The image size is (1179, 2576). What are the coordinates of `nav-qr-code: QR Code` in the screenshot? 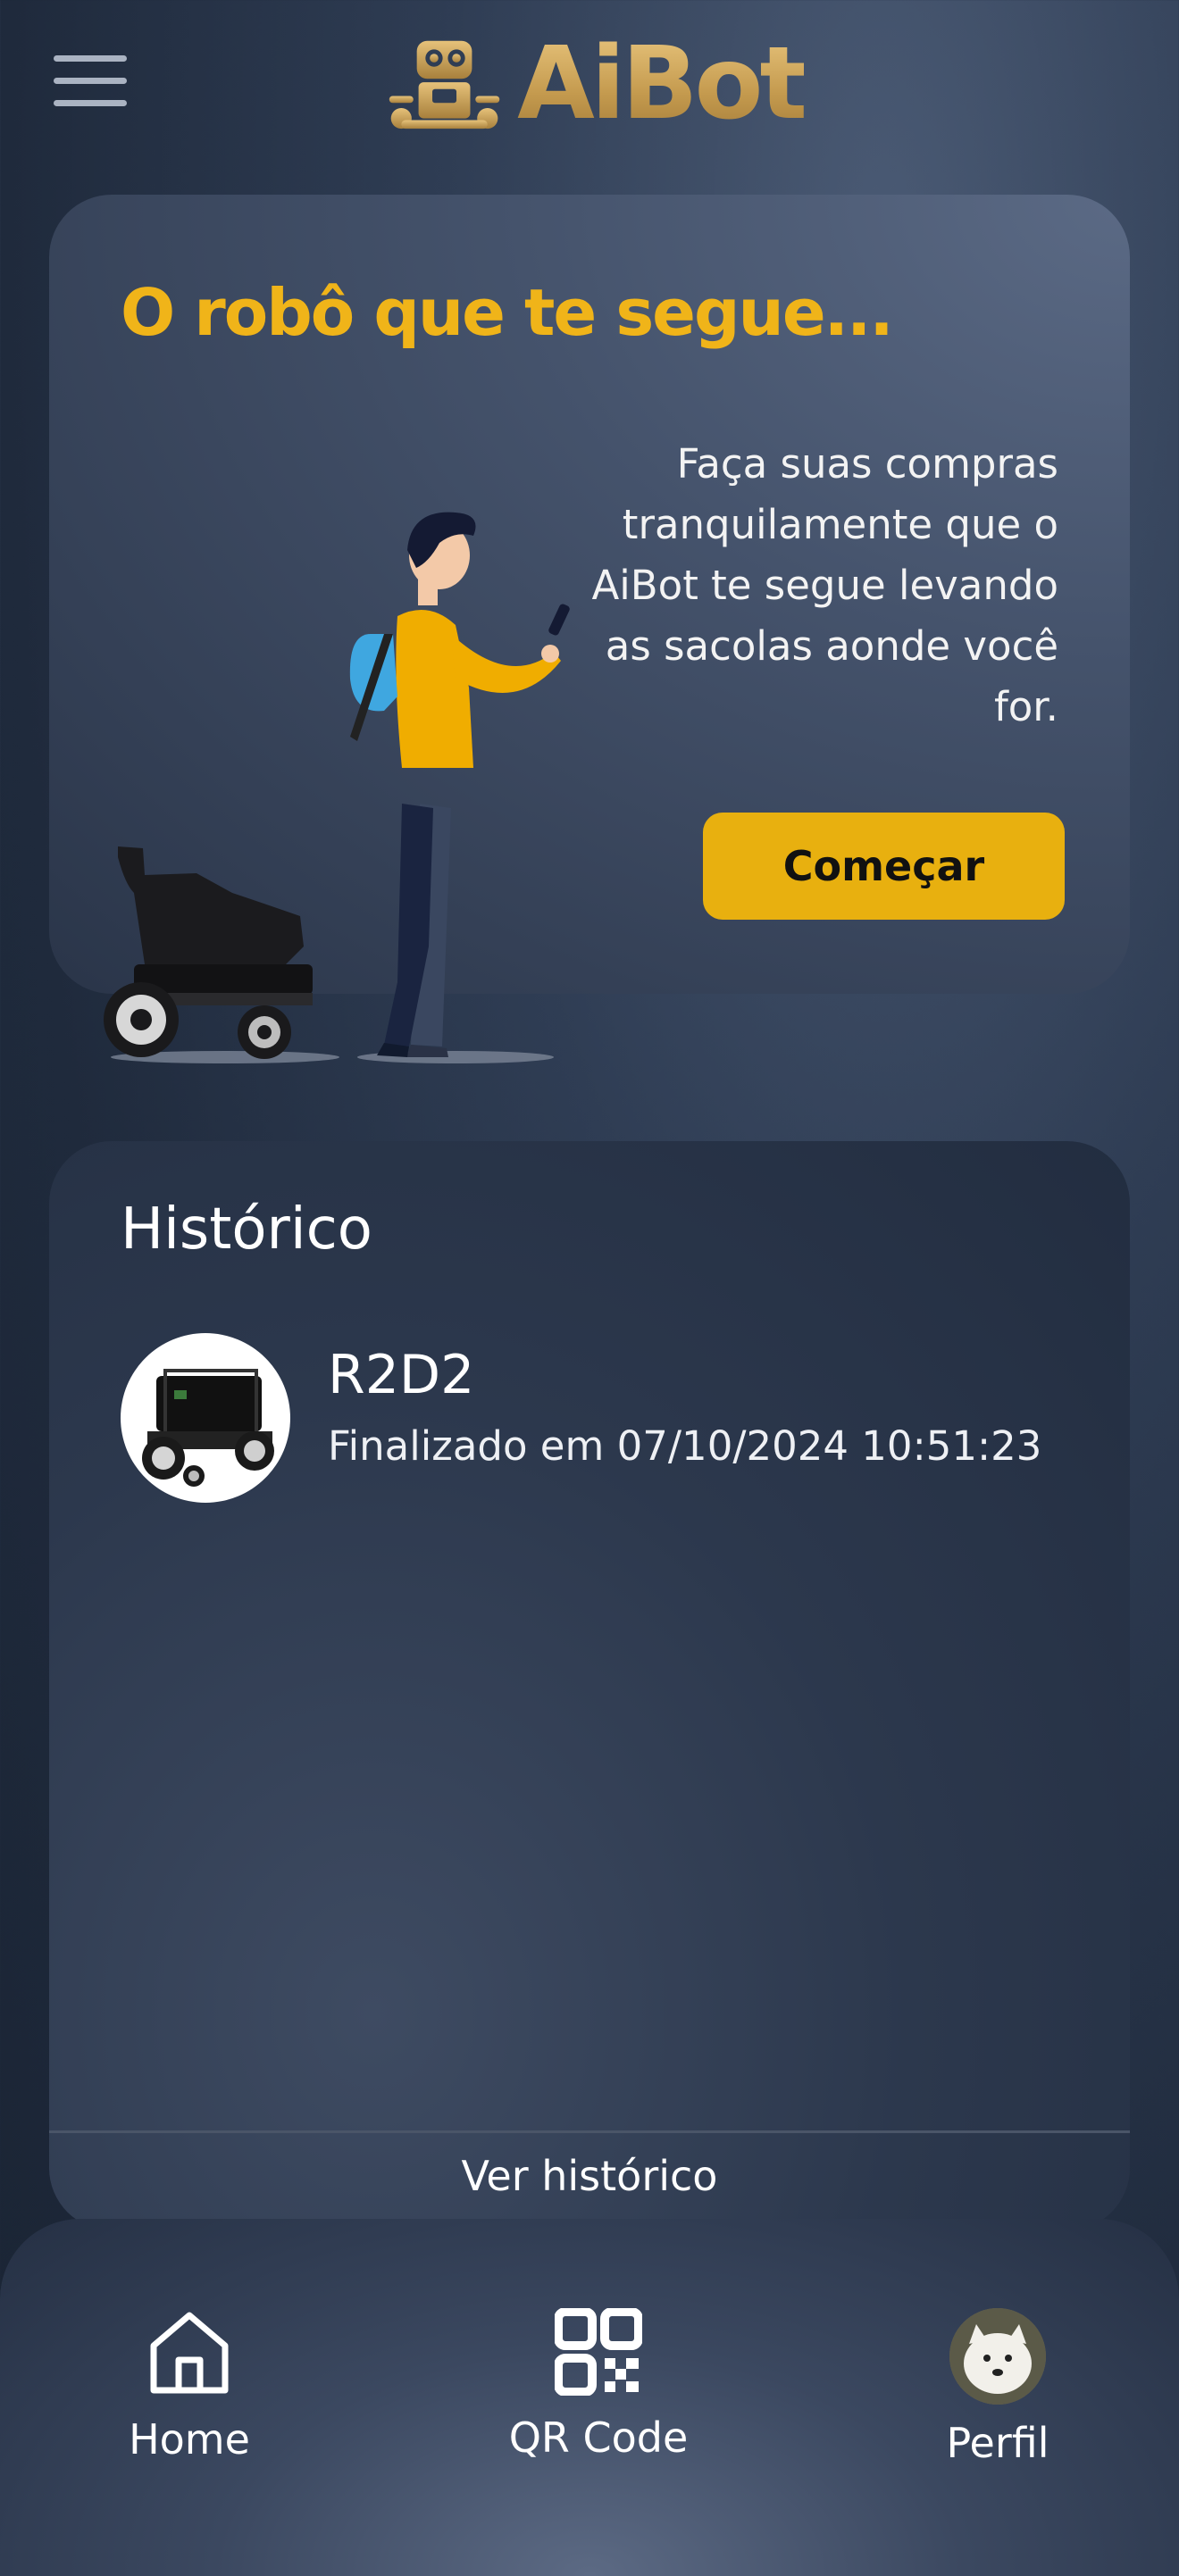 It's located at (598, 2384).